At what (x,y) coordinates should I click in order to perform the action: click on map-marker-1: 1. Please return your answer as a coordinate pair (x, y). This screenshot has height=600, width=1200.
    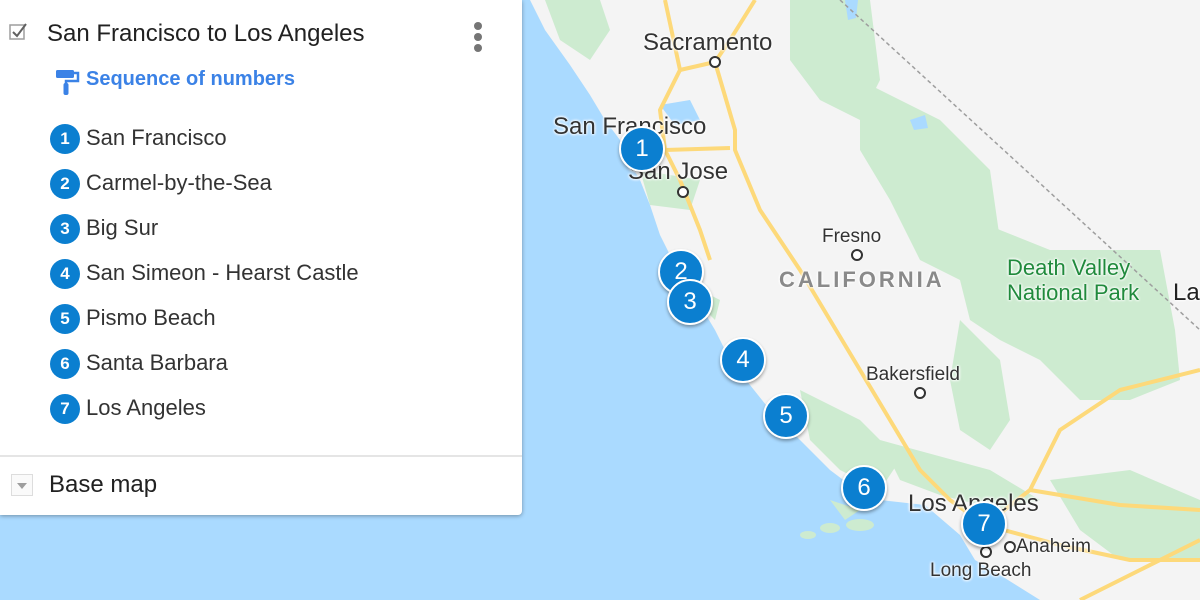
    Looking at the image, I should click on (642, 149).